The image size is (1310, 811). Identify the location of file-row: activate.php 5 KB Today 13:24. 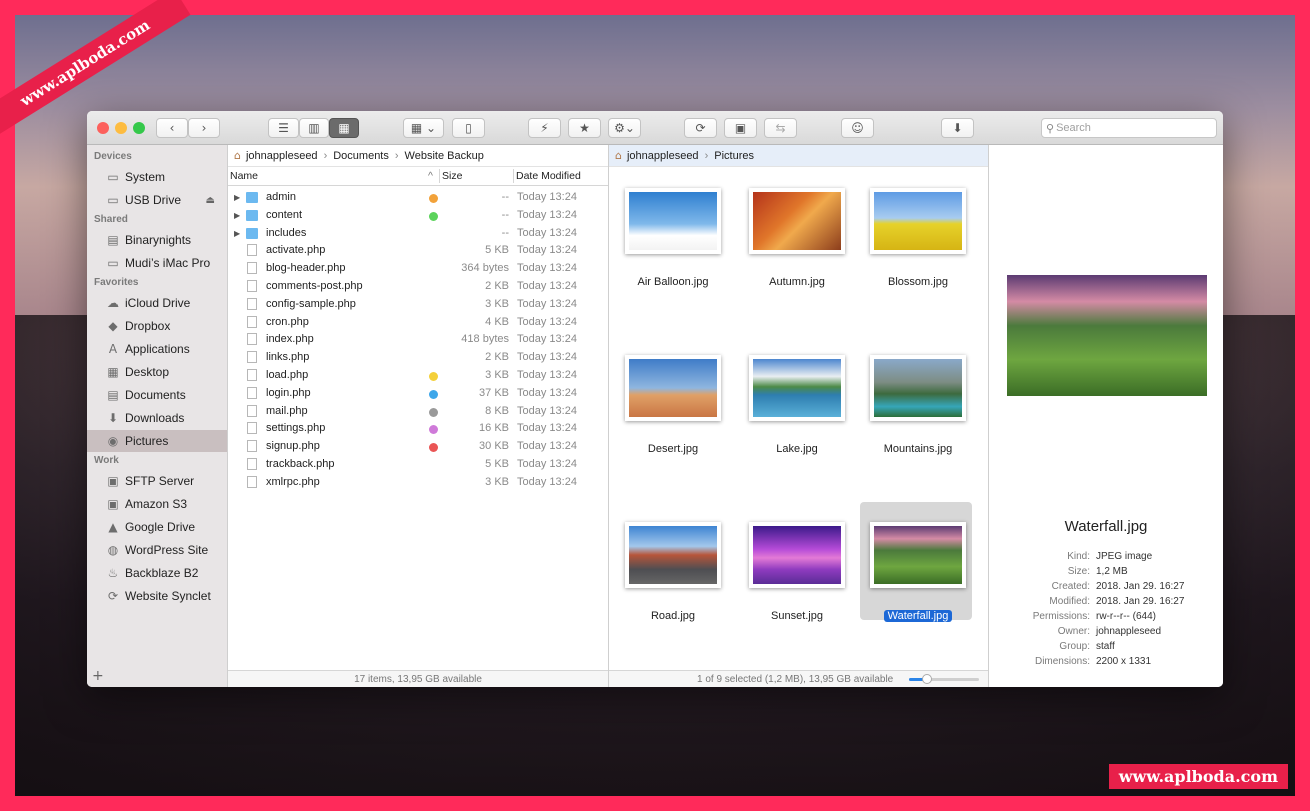
(418, 251).